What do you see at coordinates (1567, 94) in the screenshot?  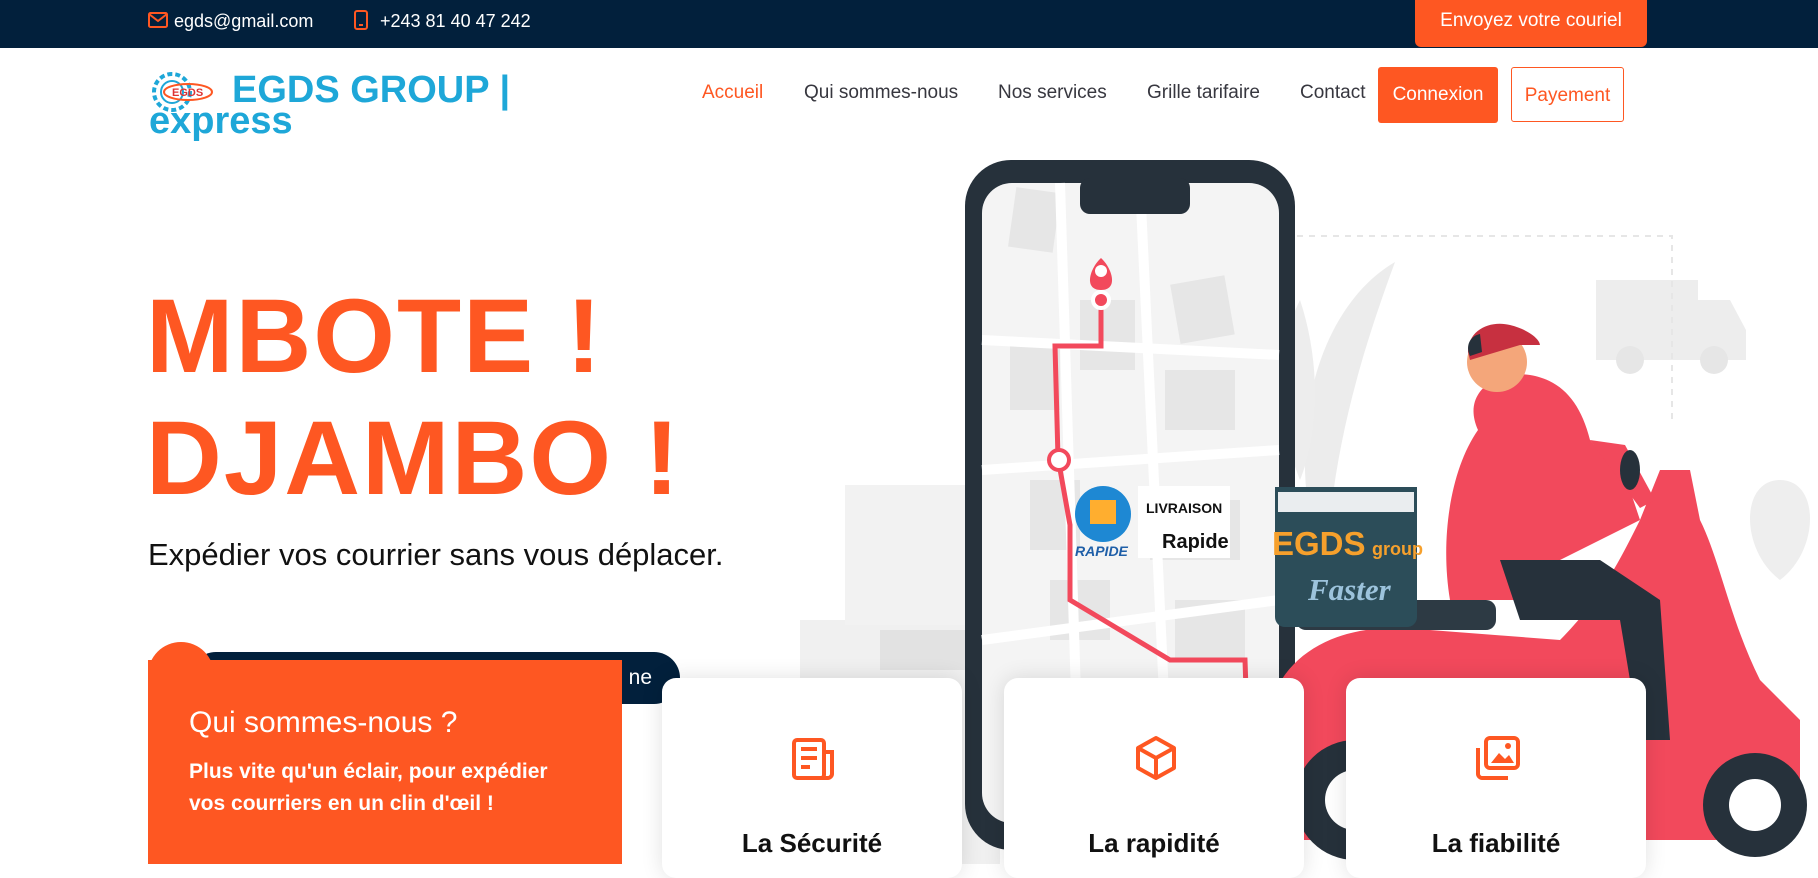 I see `payment-button: Payement` at bounding box center [1567, 94].